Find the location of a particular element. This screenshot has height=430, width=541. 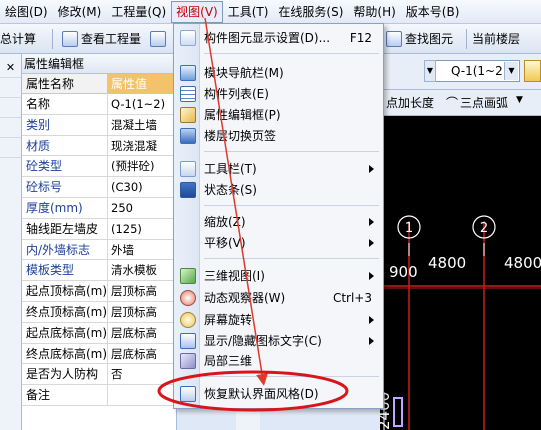

prop-value: 250 is located at coordinates (142, 208).